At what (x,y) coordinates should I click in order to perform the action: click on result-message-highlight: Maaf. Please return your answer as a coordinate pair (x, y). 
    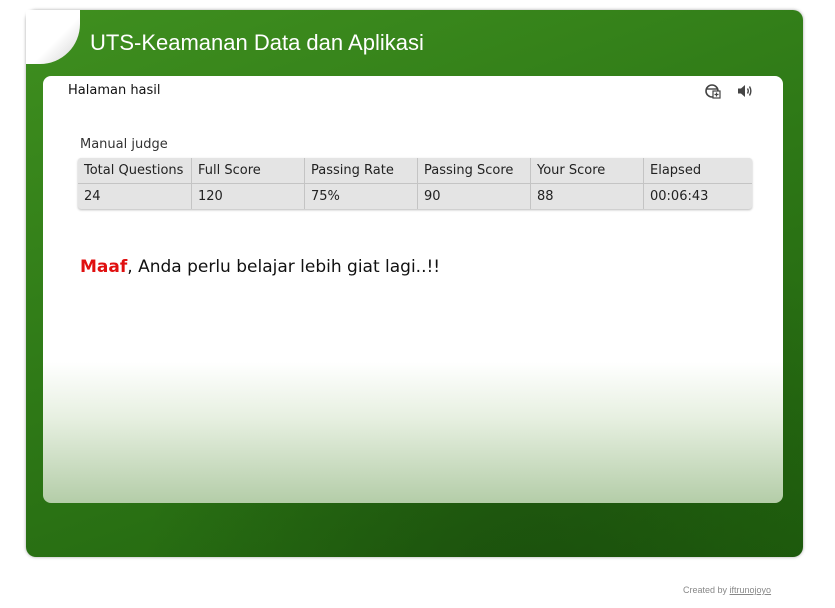
    Looking at the image, I should click on (104, 267).